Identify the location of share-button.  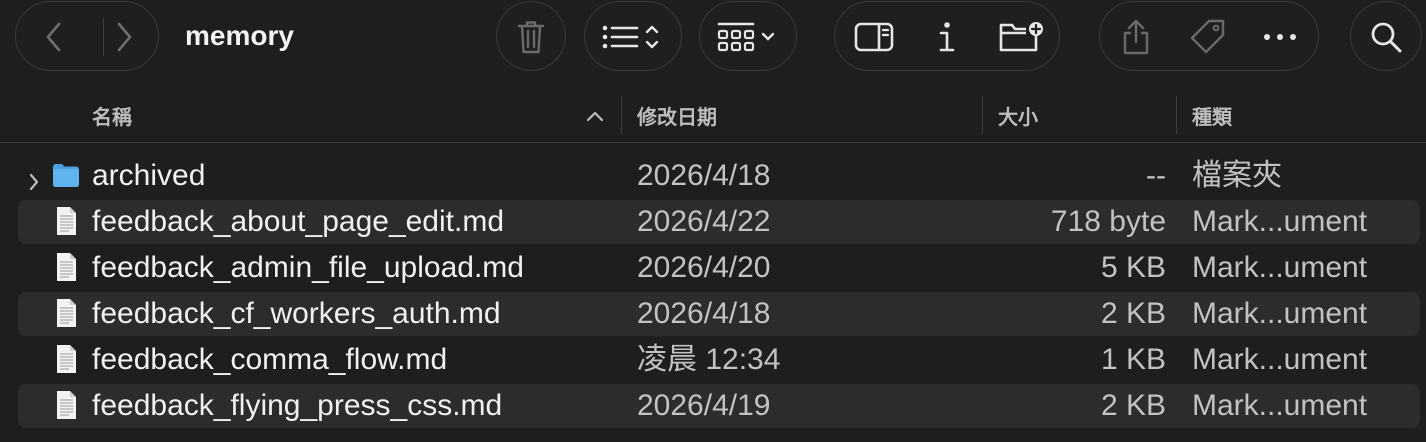
(1136, 37).